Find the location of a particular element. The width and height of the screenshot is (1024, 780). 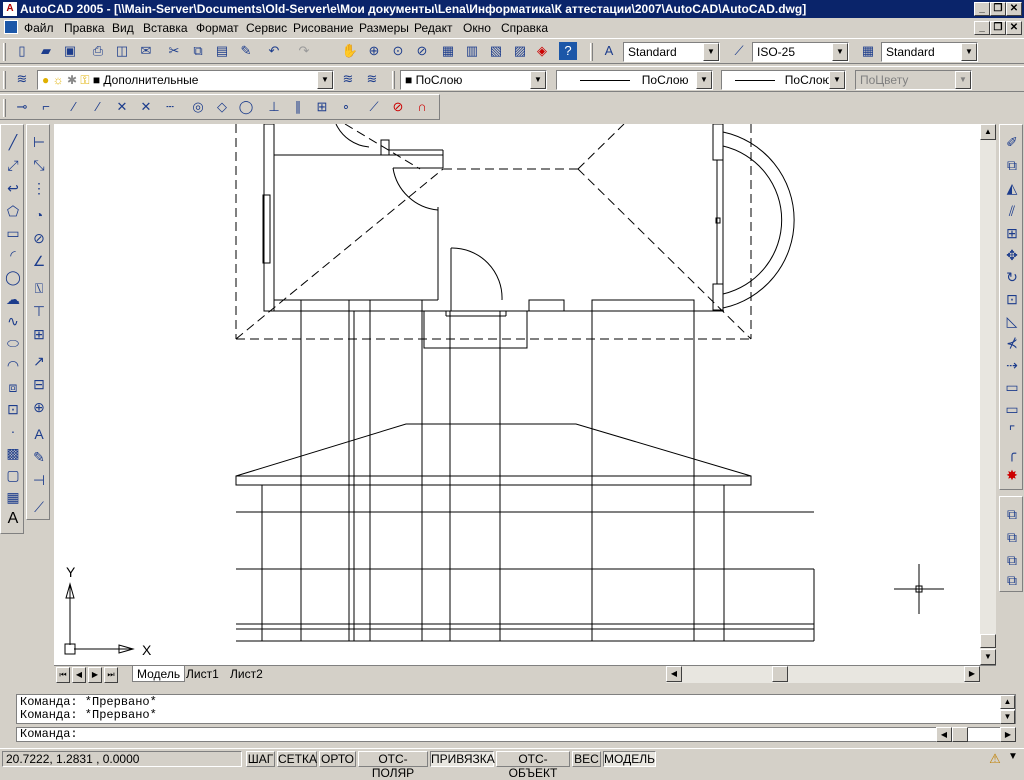

layer-manager-icon: ≋ is located at coordinates (22, 79).